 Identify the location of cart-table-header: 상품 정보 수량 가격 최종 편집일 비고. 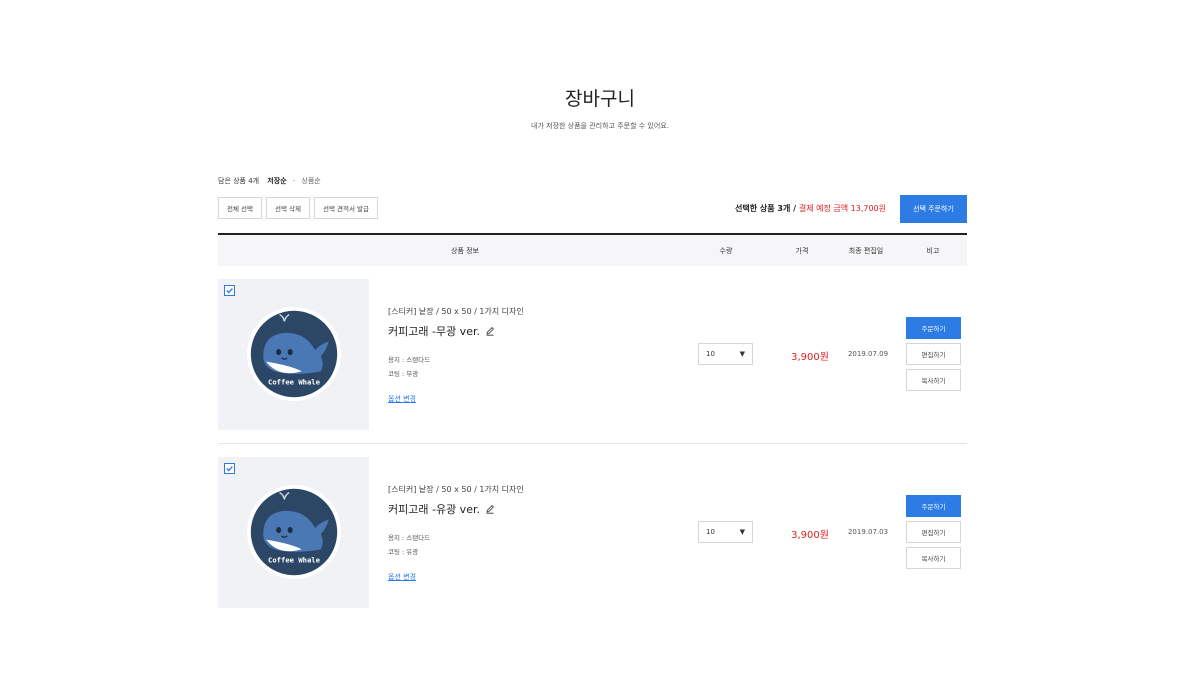
(592, 249).